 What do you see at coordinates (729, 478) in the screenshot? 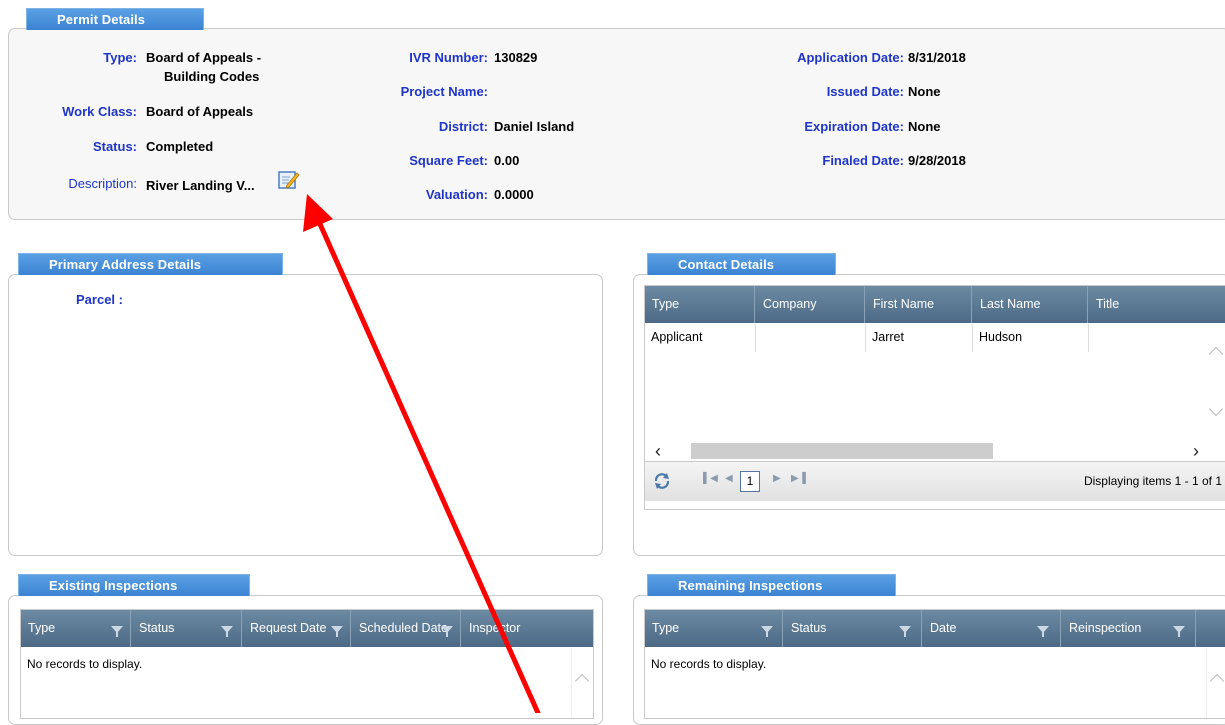
I see `prev-page-icon: ◀` at bounding box center [729, 478].